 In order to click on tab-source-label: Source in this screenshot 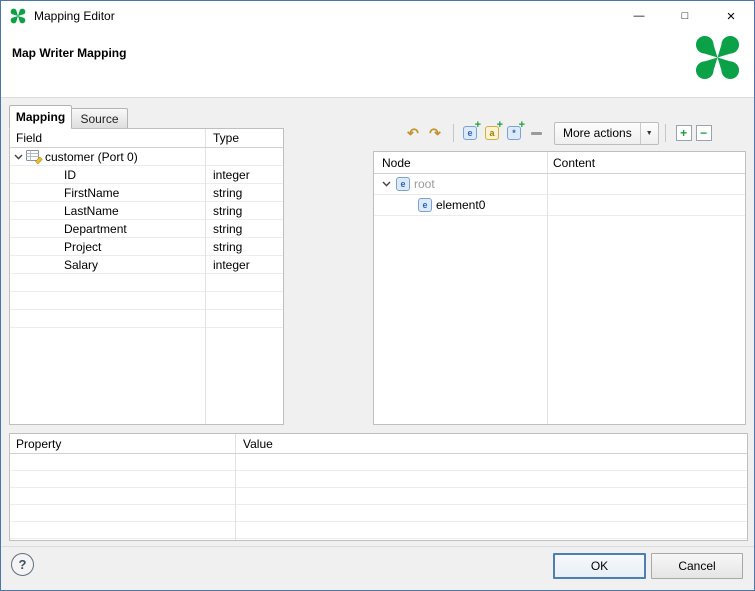, I will do `click(99, 118)`.